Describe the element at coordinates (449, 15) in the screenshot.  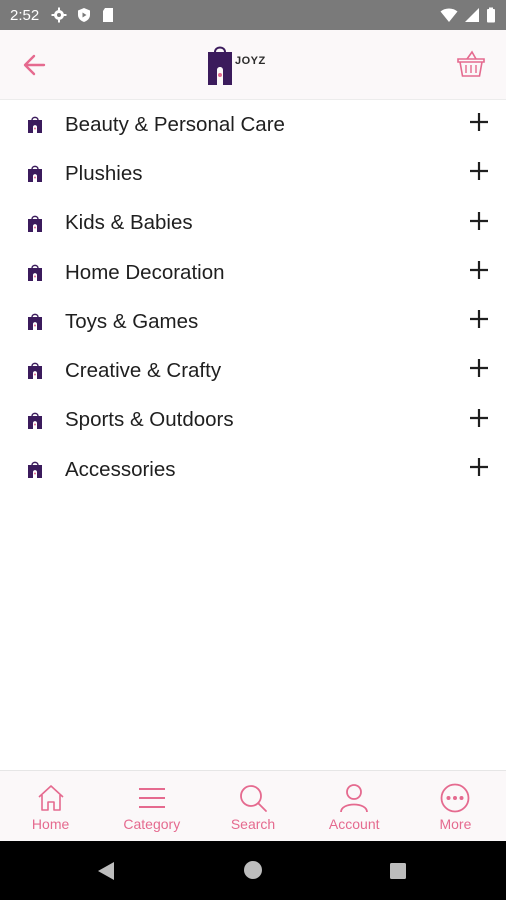
I see `wifi-icon` at that location.